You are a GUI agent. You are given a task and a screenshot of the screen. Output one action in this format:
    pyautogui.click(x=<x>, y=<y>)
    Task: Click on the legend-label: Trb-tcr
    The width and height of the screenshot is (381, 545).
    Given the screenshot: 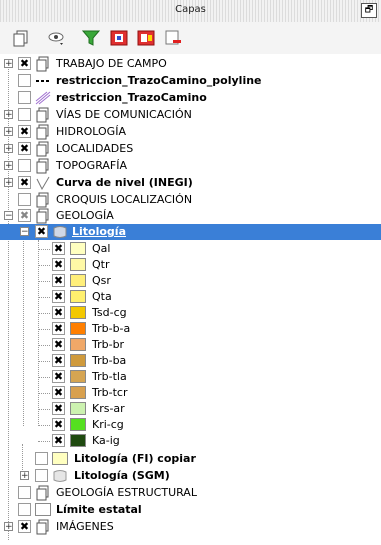 What is the action you would take?
    pyautogui.click(x=110, y=392)
    